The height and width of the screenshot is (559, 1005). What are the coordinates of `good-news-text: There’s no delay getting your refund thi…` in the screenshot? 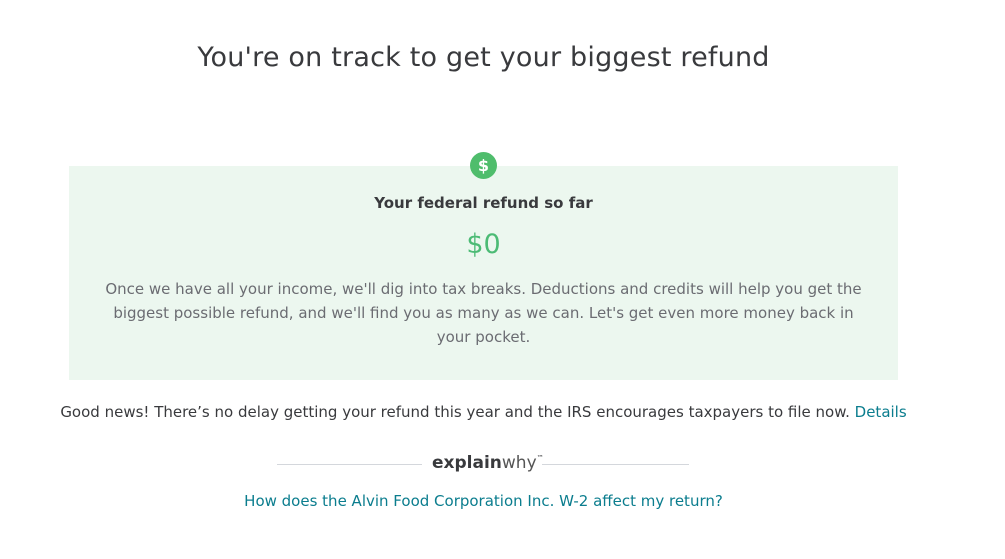 It's located at (502, 412).